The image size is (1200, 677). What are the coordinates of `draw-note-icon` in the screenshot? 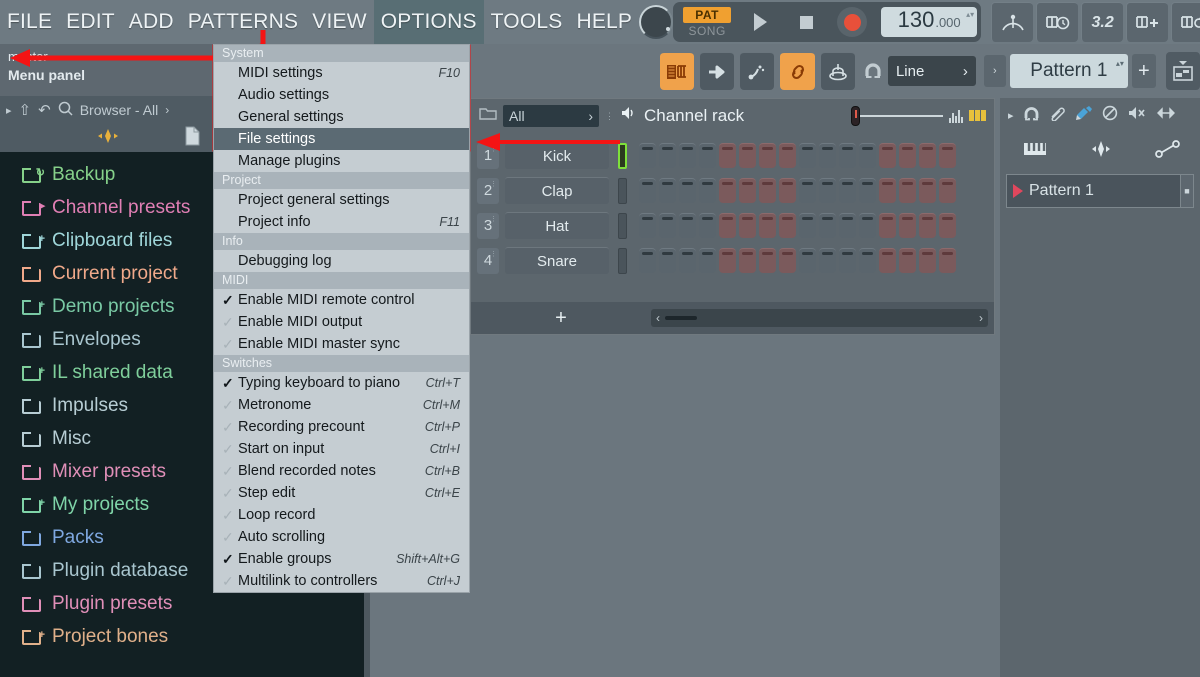 It's located at (757, 71).